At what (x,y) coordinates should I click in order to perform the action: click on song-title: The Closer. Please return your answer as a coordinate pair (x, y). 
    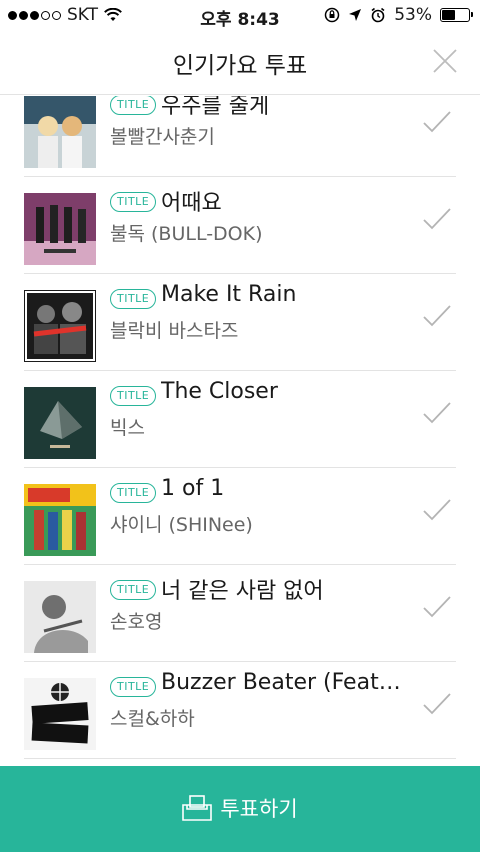
    Looking at the image, I should click on (219, 391).